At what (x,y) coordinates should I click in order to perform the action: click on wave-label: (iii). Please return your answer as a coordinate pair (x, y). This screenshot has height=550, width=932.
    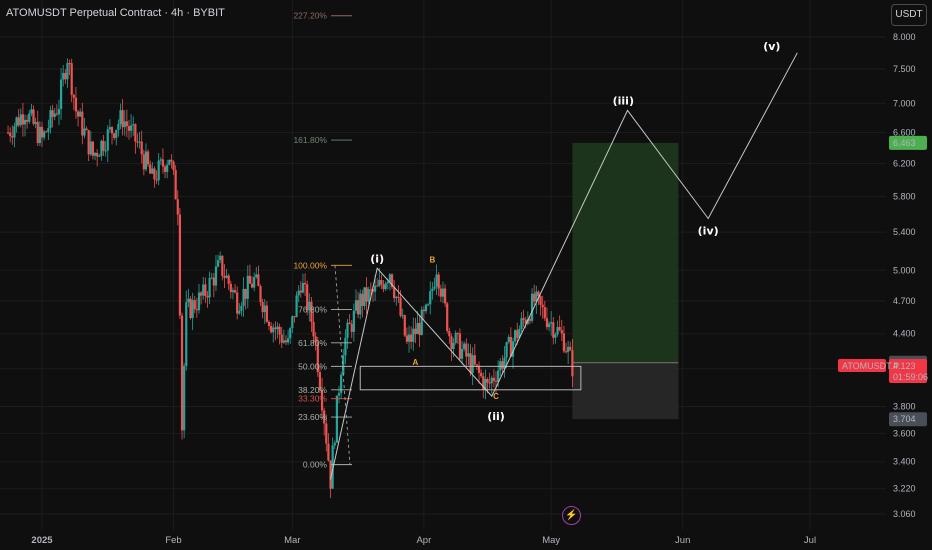
    Looking at the image, I should click on (623, 100).